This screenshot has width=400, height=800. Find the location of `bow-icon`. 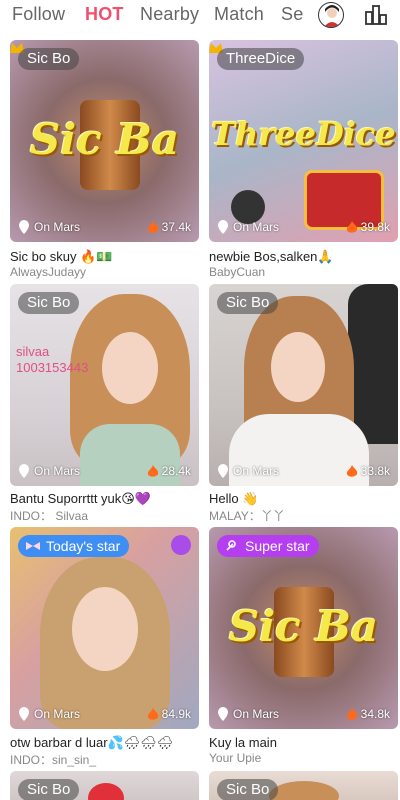

bow-icon is located at coordinates (33, 546).